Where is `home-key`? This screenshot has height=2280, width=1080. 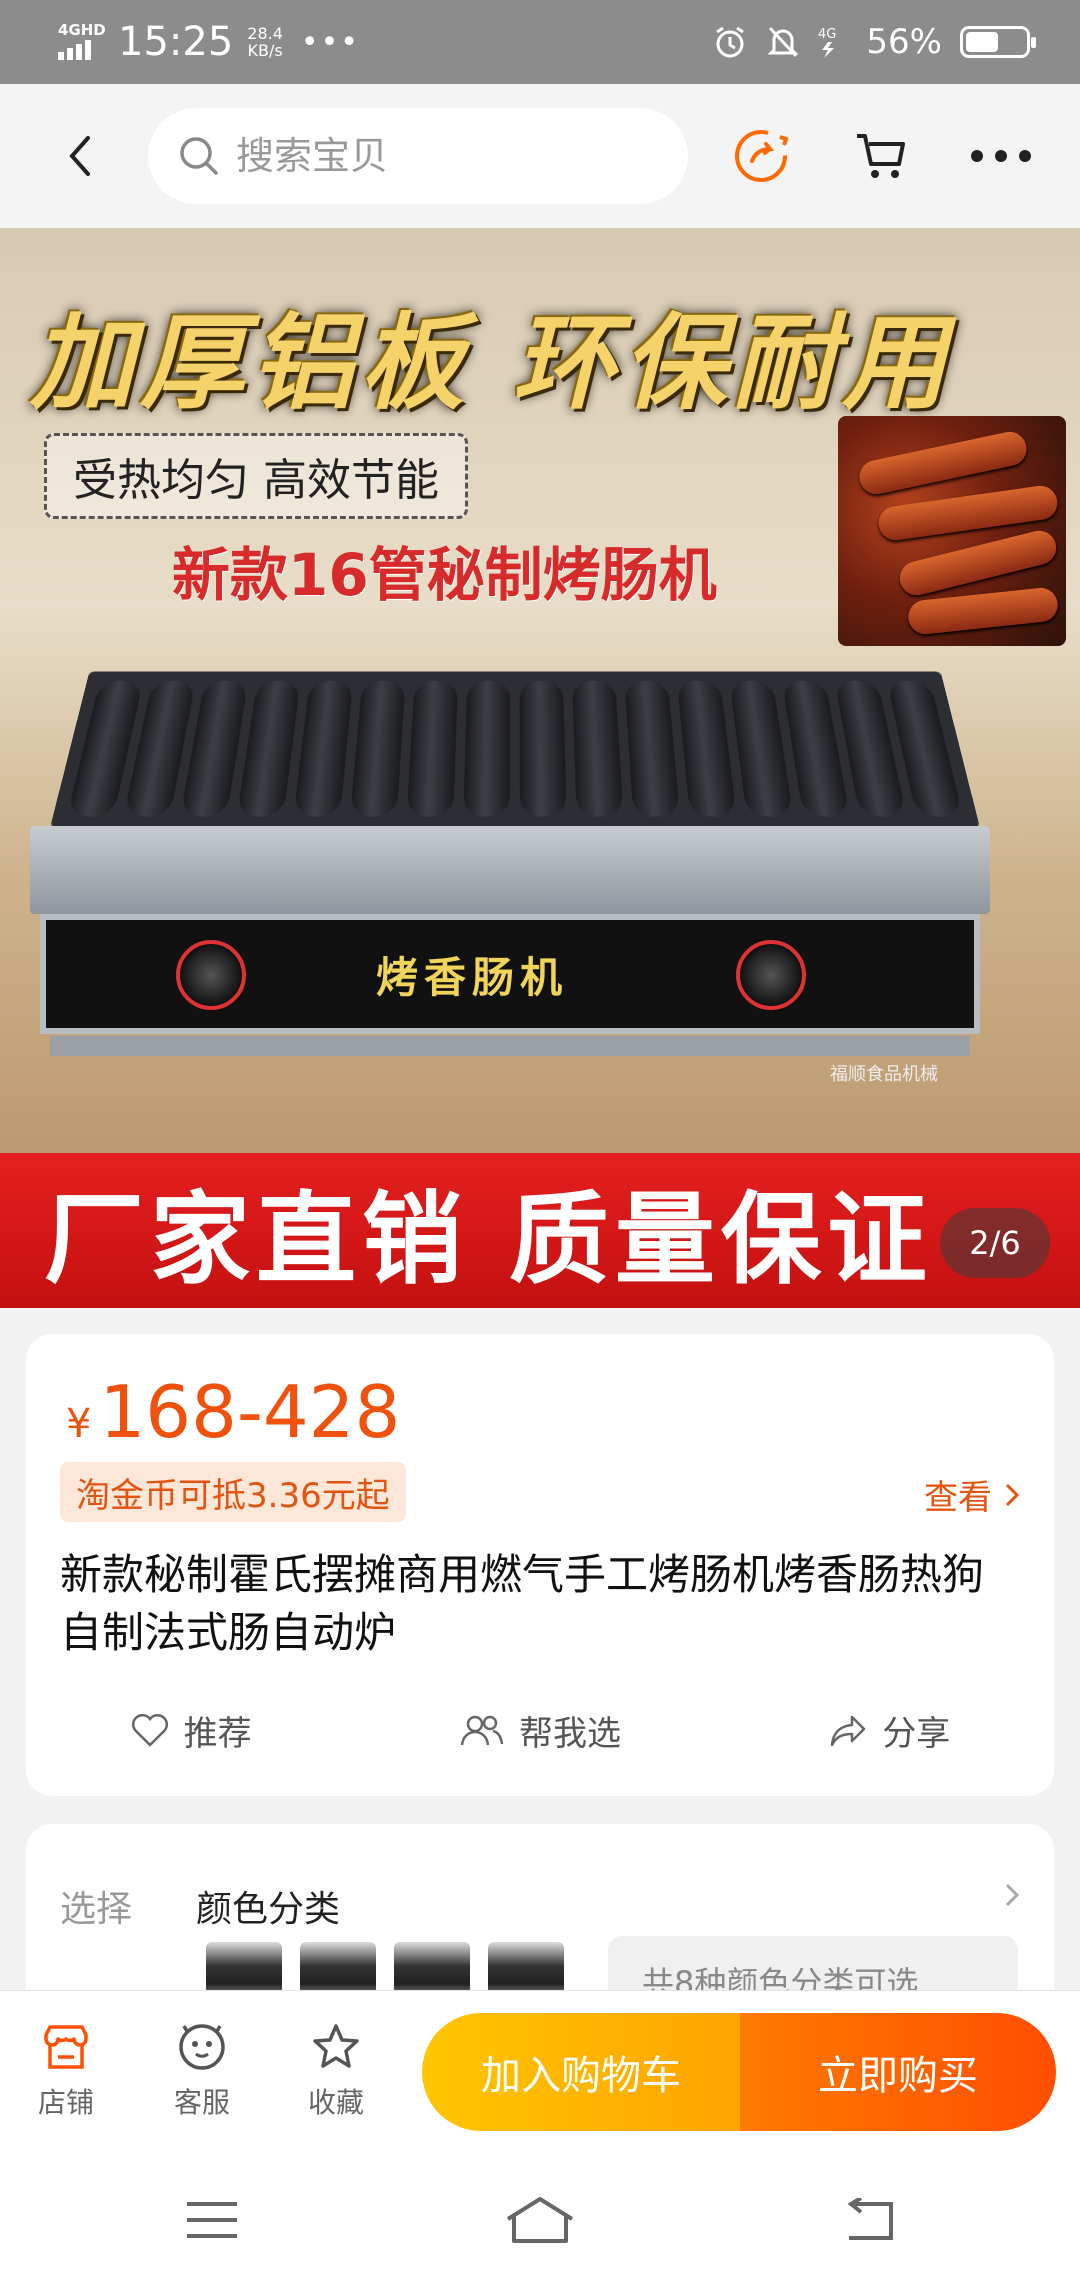 home-key is located at coordinates (540, 2220).